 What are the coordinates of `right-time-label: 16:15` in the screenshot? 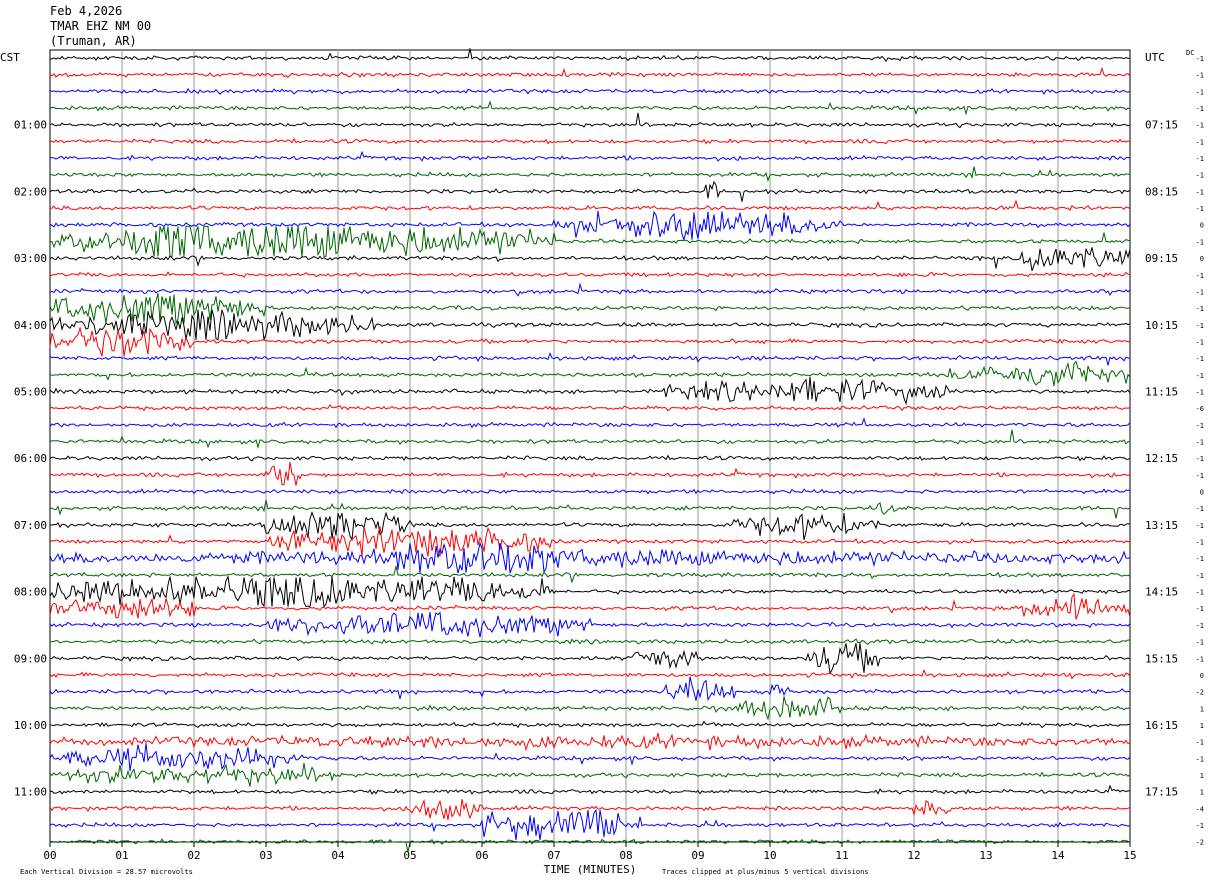 It's located at (1161, 725).